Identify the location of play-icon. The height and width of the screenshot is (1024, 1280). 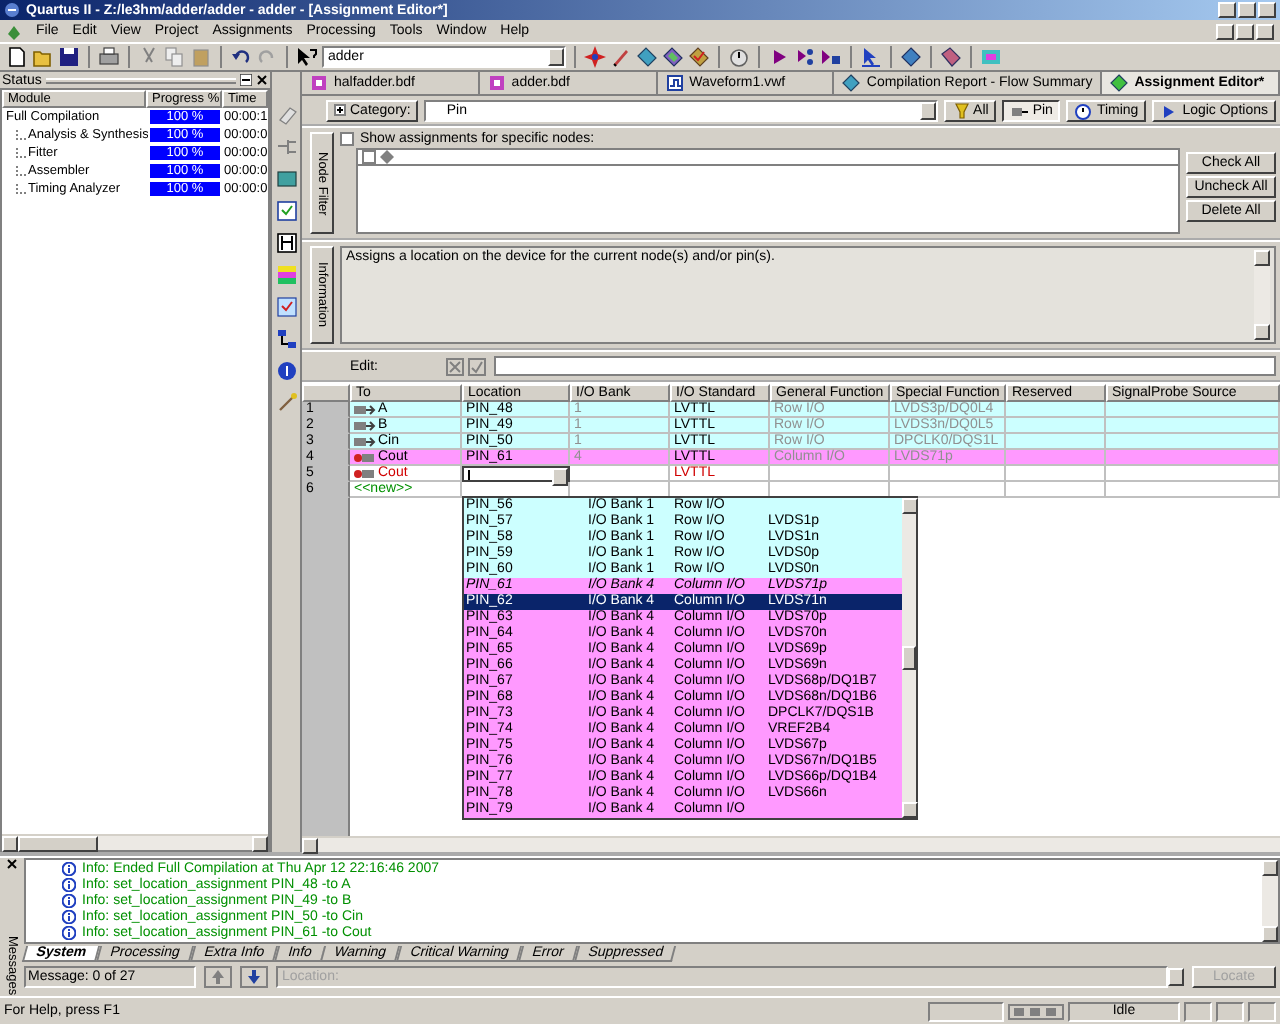
(779, 57).